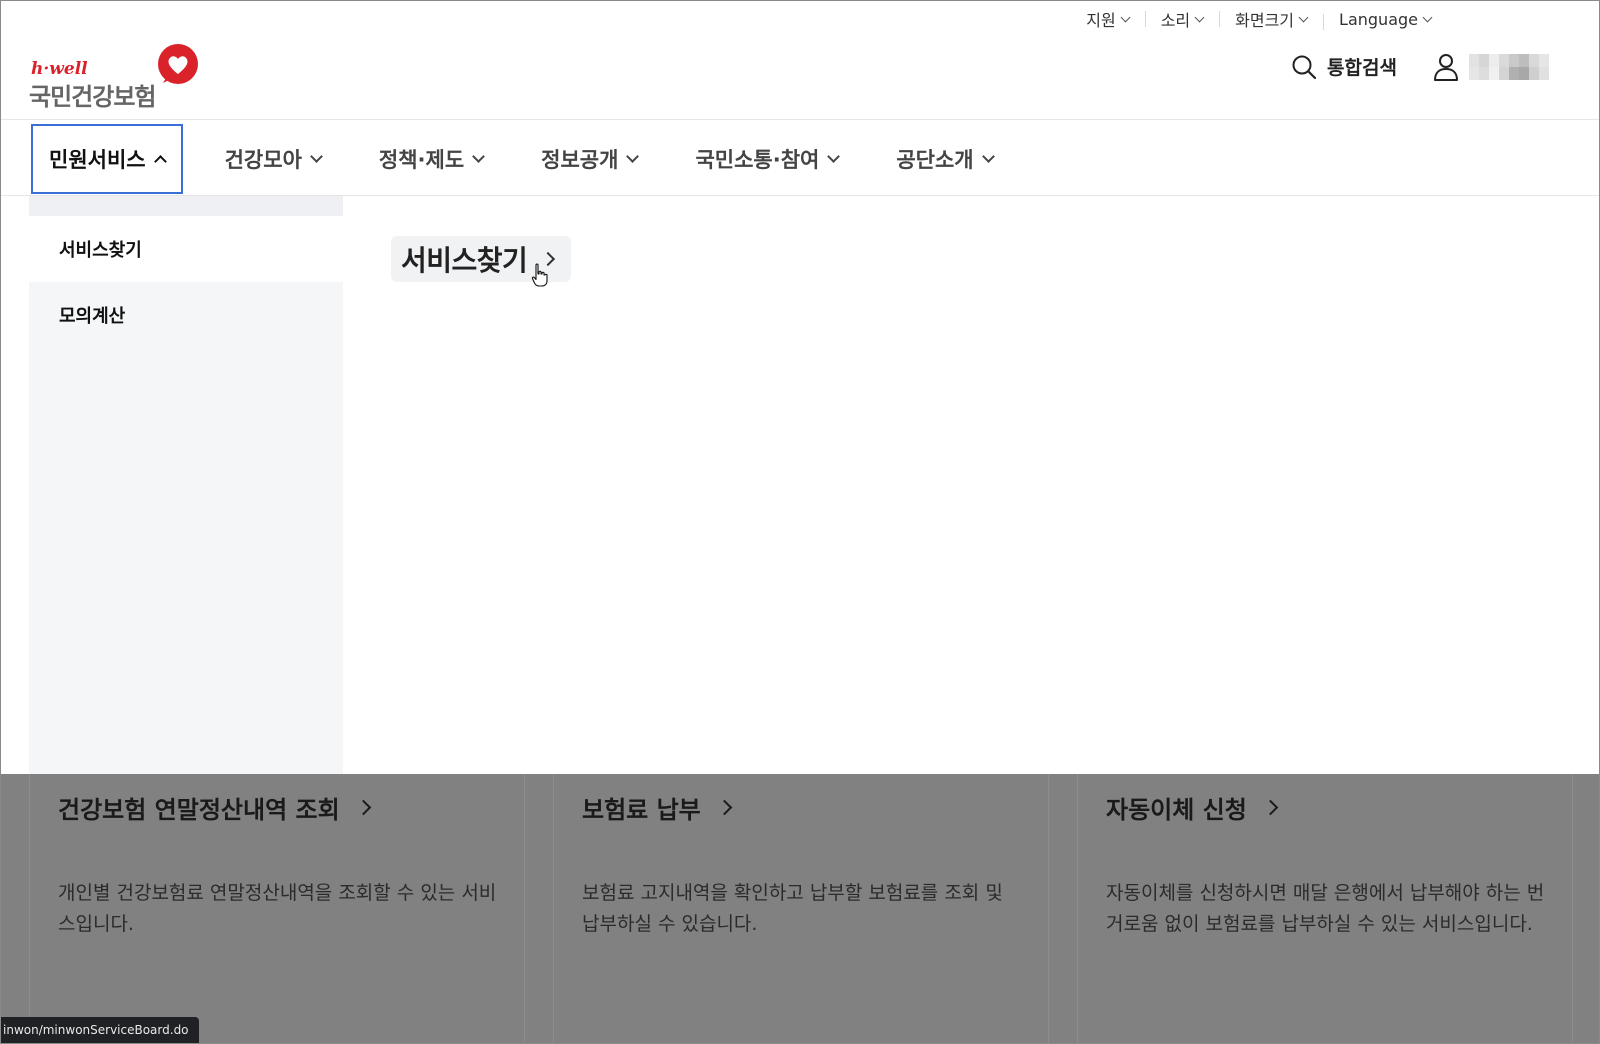 The width and height of the screenshot is (1600, 1044). I want to click on find-service-title: 서비스찾기, so click(464, 260).